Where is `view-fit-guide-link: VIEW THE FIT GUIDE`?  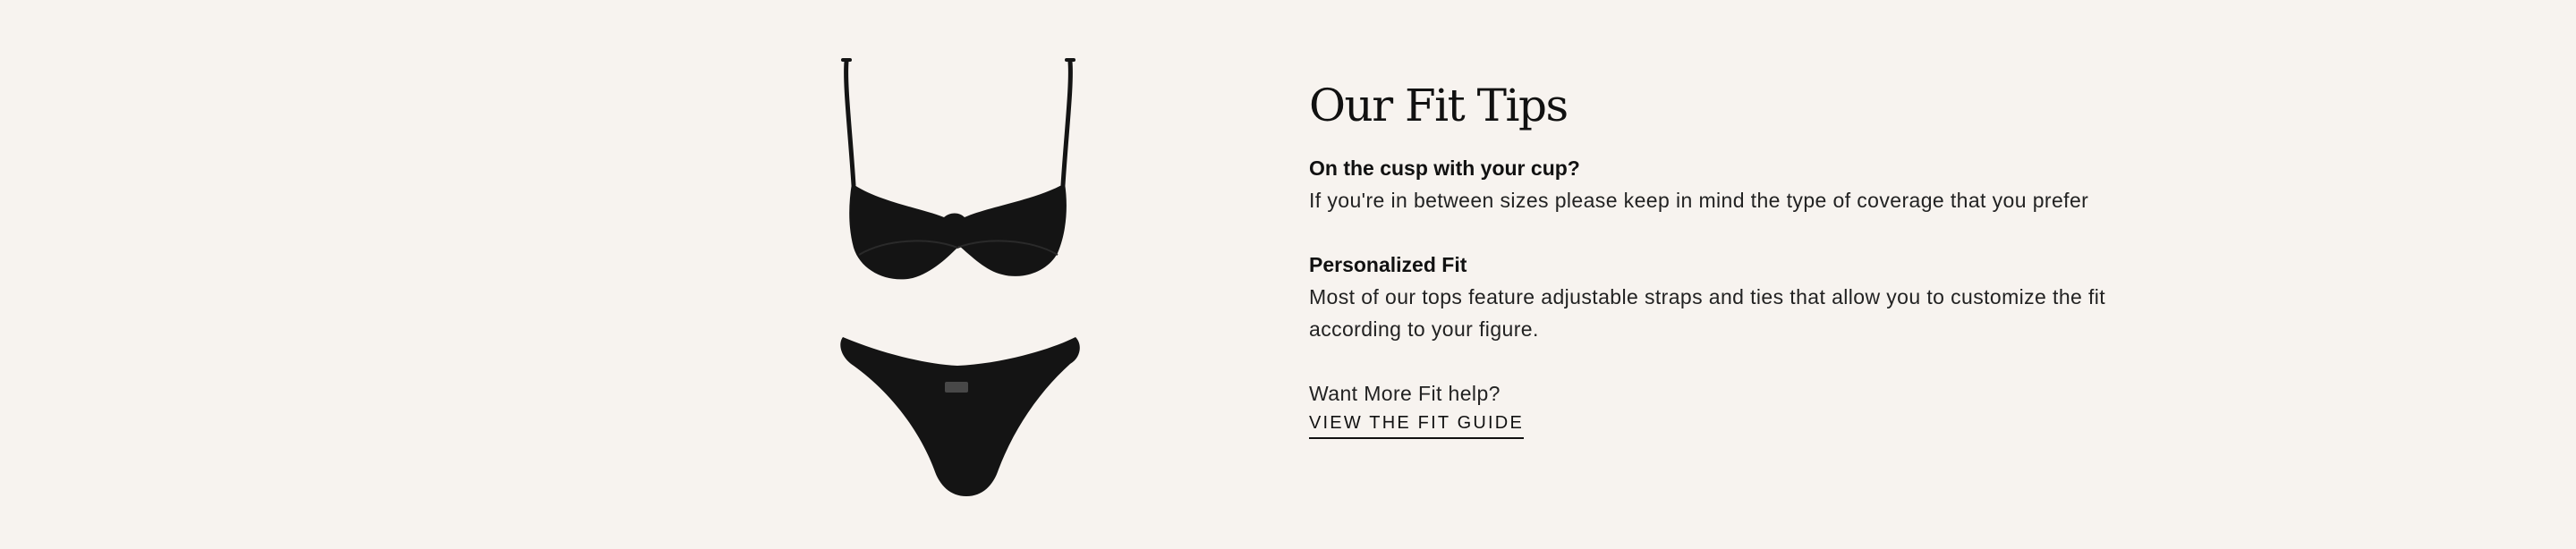 view-fit-guide-link: VIEW THE FIT GUIDE is located at coordinates (1416, 426).